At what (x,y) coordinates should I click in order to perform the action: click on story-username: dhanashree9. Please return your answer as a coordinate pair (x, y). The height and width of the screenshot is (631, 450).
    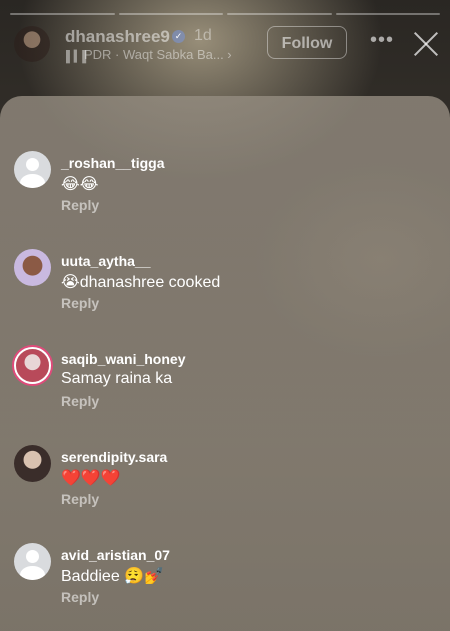
    Looking at the image, I should click on (117, 37).